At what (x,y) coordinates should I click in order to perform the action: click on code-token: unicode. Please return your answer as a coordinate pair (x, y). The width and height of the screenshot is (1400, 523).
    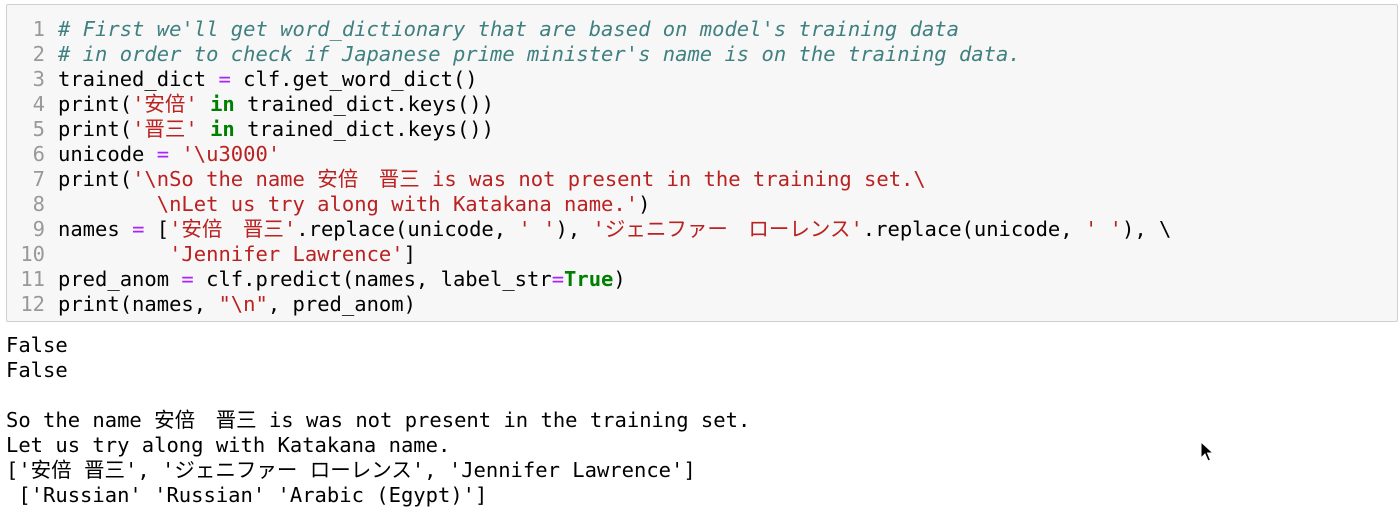
    Looking at the image, I should click on (107, 154).